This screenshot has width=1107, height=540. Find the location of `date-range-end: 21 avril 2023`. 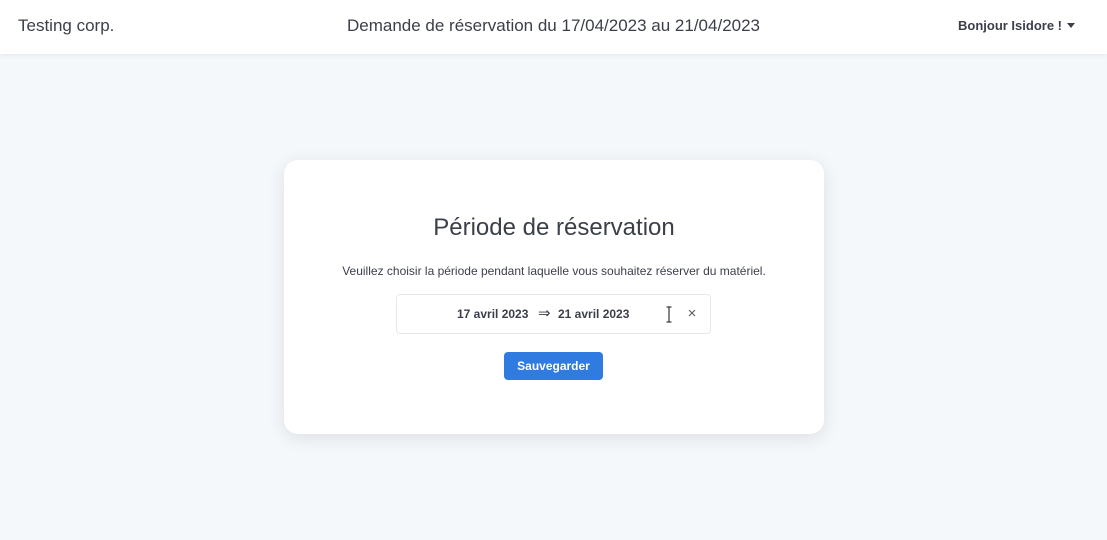

date-range-end: 21 avril 2023 is located at coordinates (593, 314).